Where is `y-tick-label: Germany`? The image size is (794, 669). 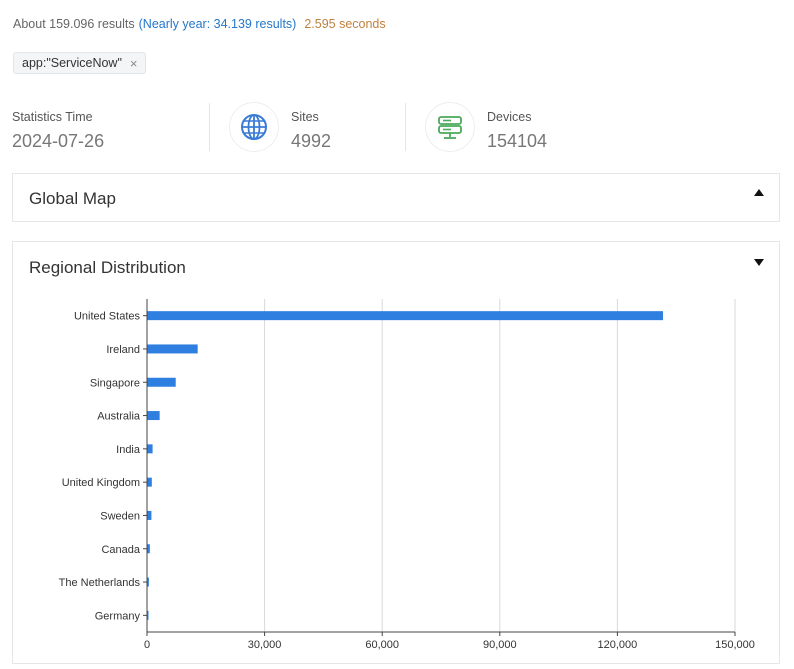
y-tick-label: Germany is located at coordinates (118, 616).